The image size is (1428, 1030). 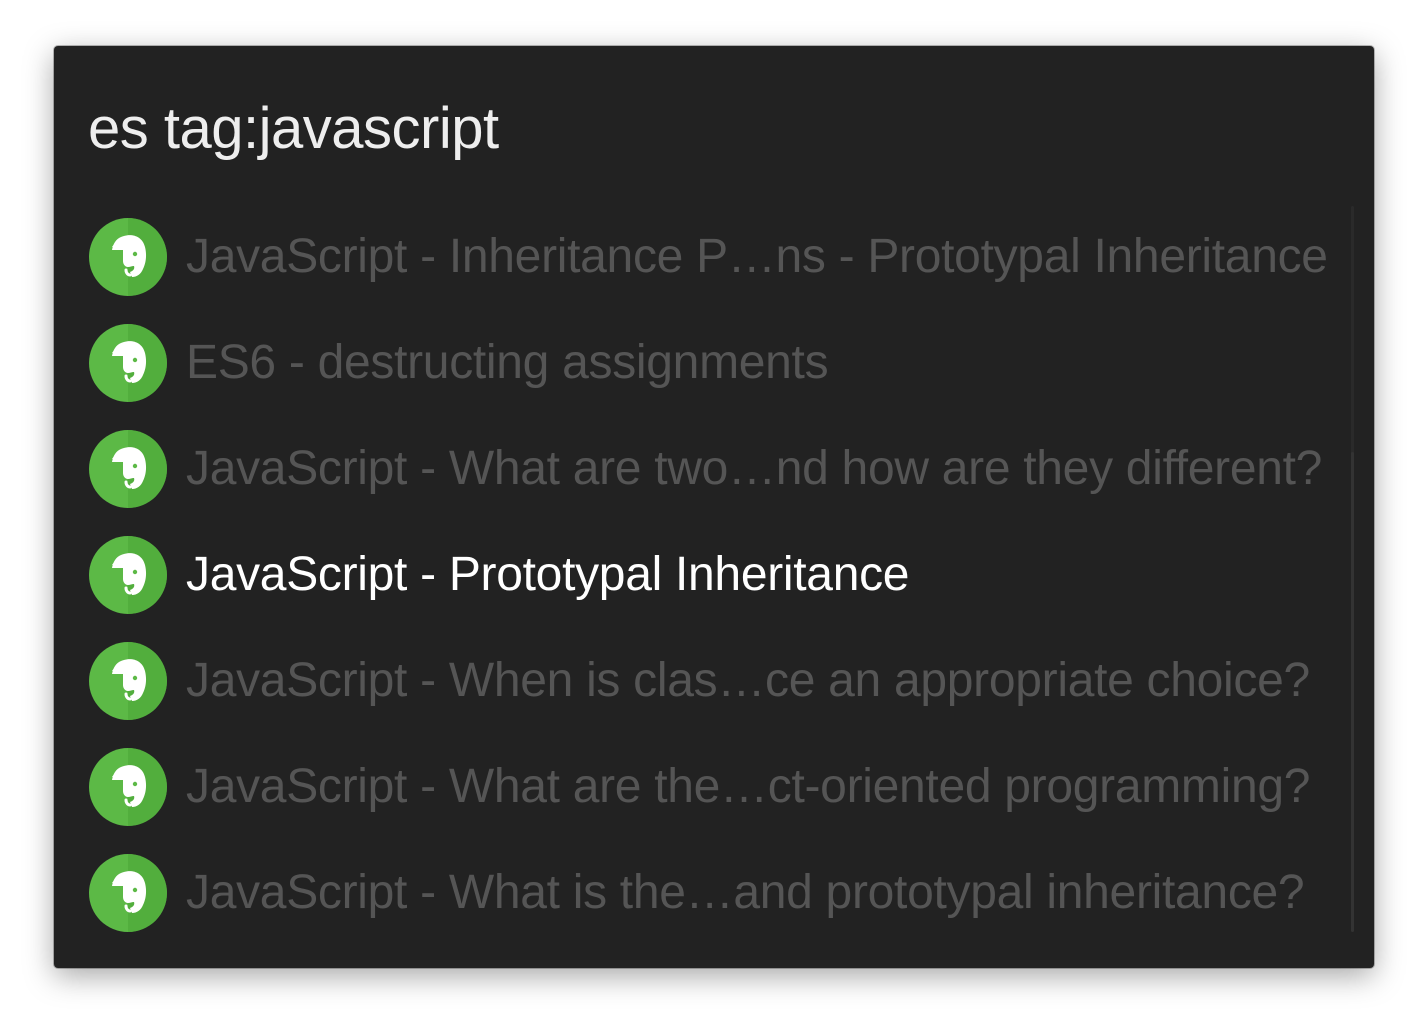 I want to click on results-scrollbar, so click(x=1352, y=569).